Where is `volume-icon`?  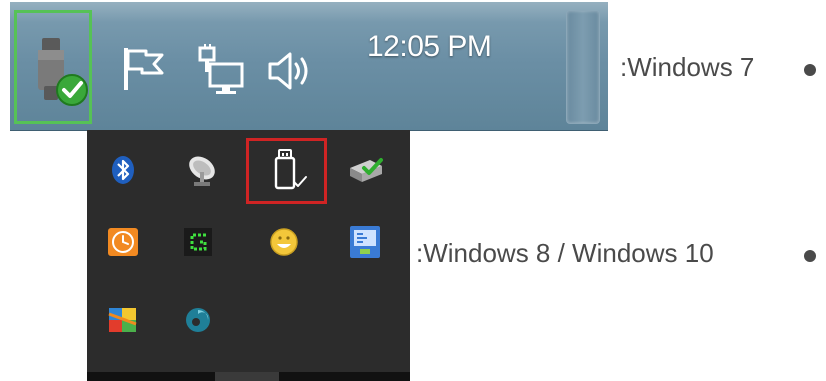
volume-icon is located at coordinates (293, 71).